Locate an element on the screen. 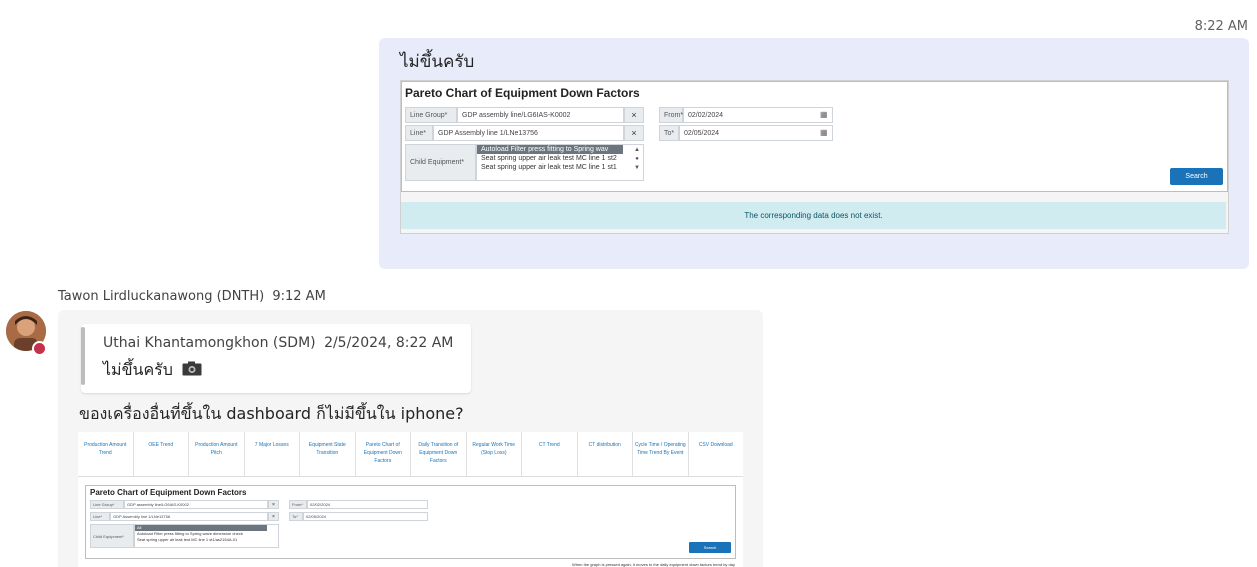 The height and width of the screenshot is (567, 1257). message-timestamp: 9:12 AM is located at coordinates (299, 296).